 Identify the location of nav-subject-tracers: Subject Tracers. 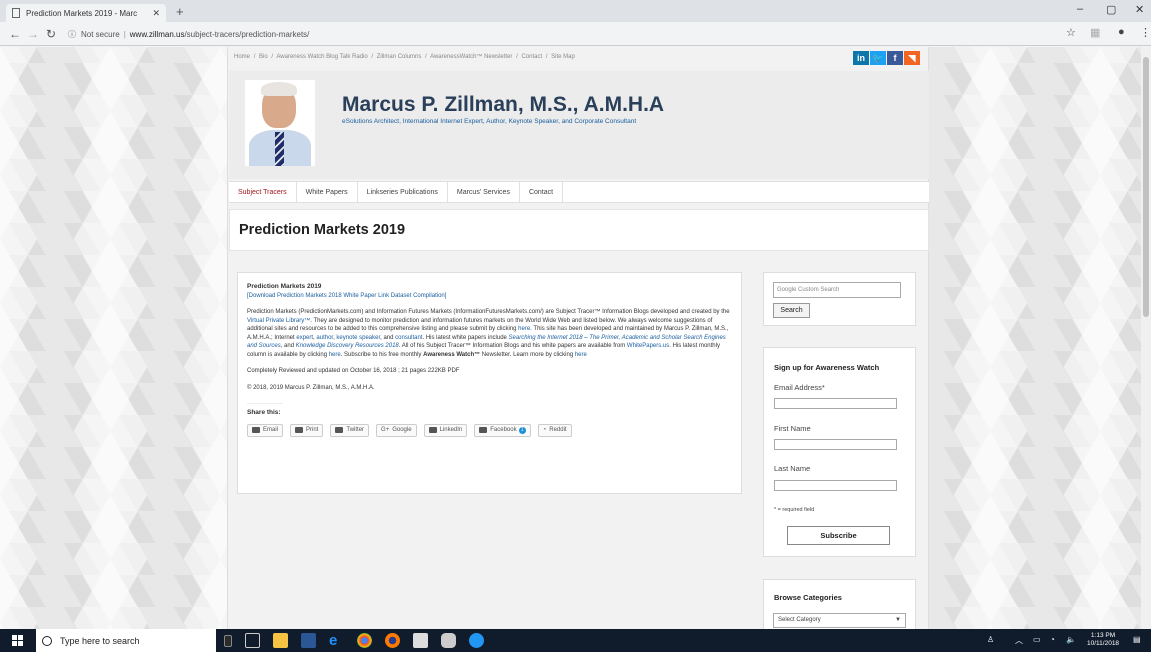
(263, 192).